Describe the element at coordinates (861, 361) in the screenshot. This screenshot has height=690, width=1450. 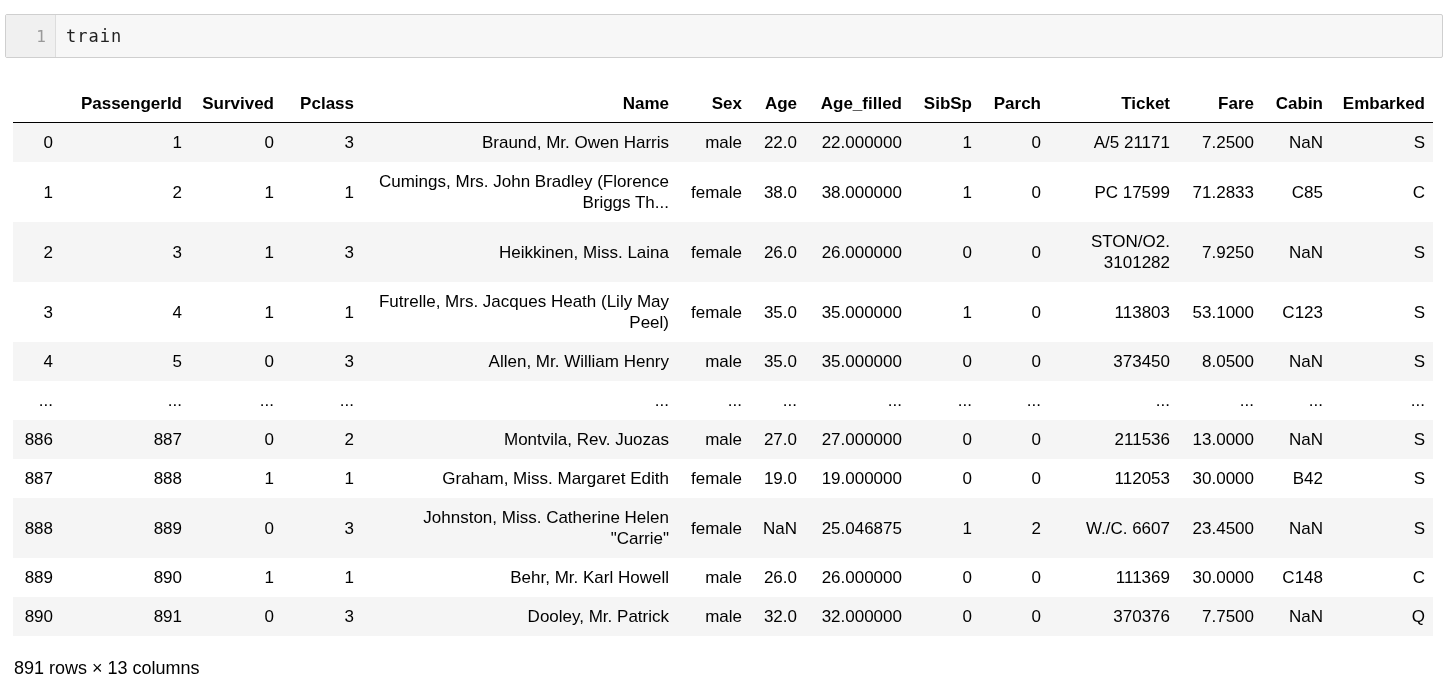
I see `table-cell: 35.000000` at that location.